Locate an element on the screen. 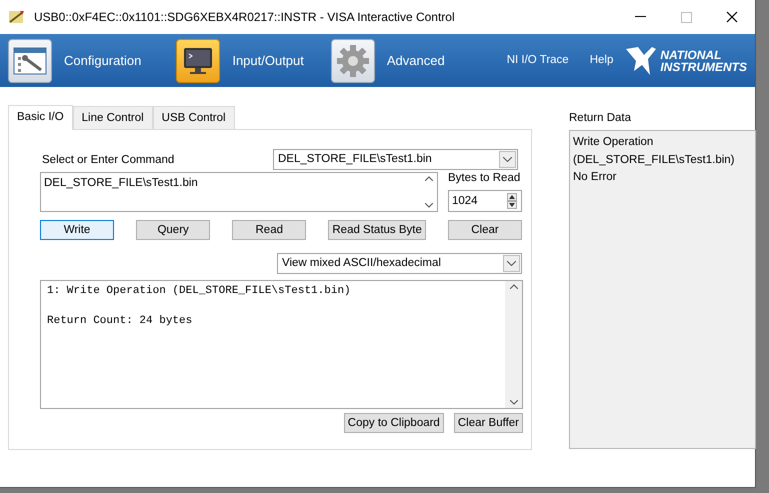  bytes-to-read-spinner: 1024 is located at coordinates (485, 201).